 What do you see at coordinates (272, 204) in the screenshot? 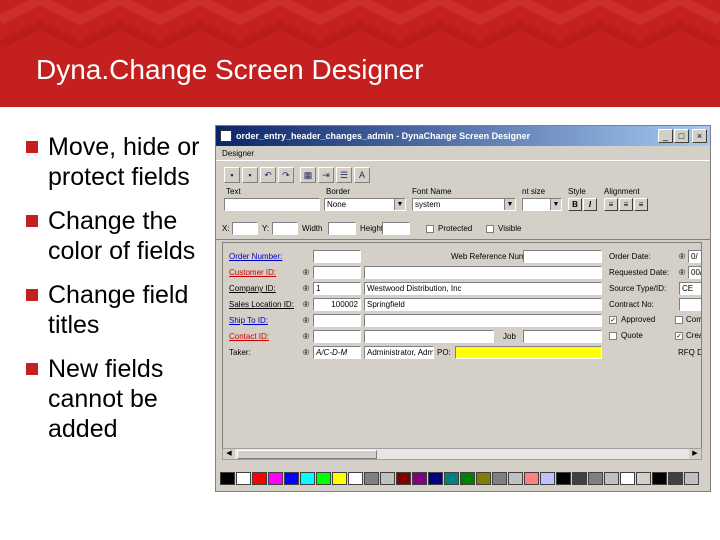
I see `text-input` at bounding box center [272, 204].